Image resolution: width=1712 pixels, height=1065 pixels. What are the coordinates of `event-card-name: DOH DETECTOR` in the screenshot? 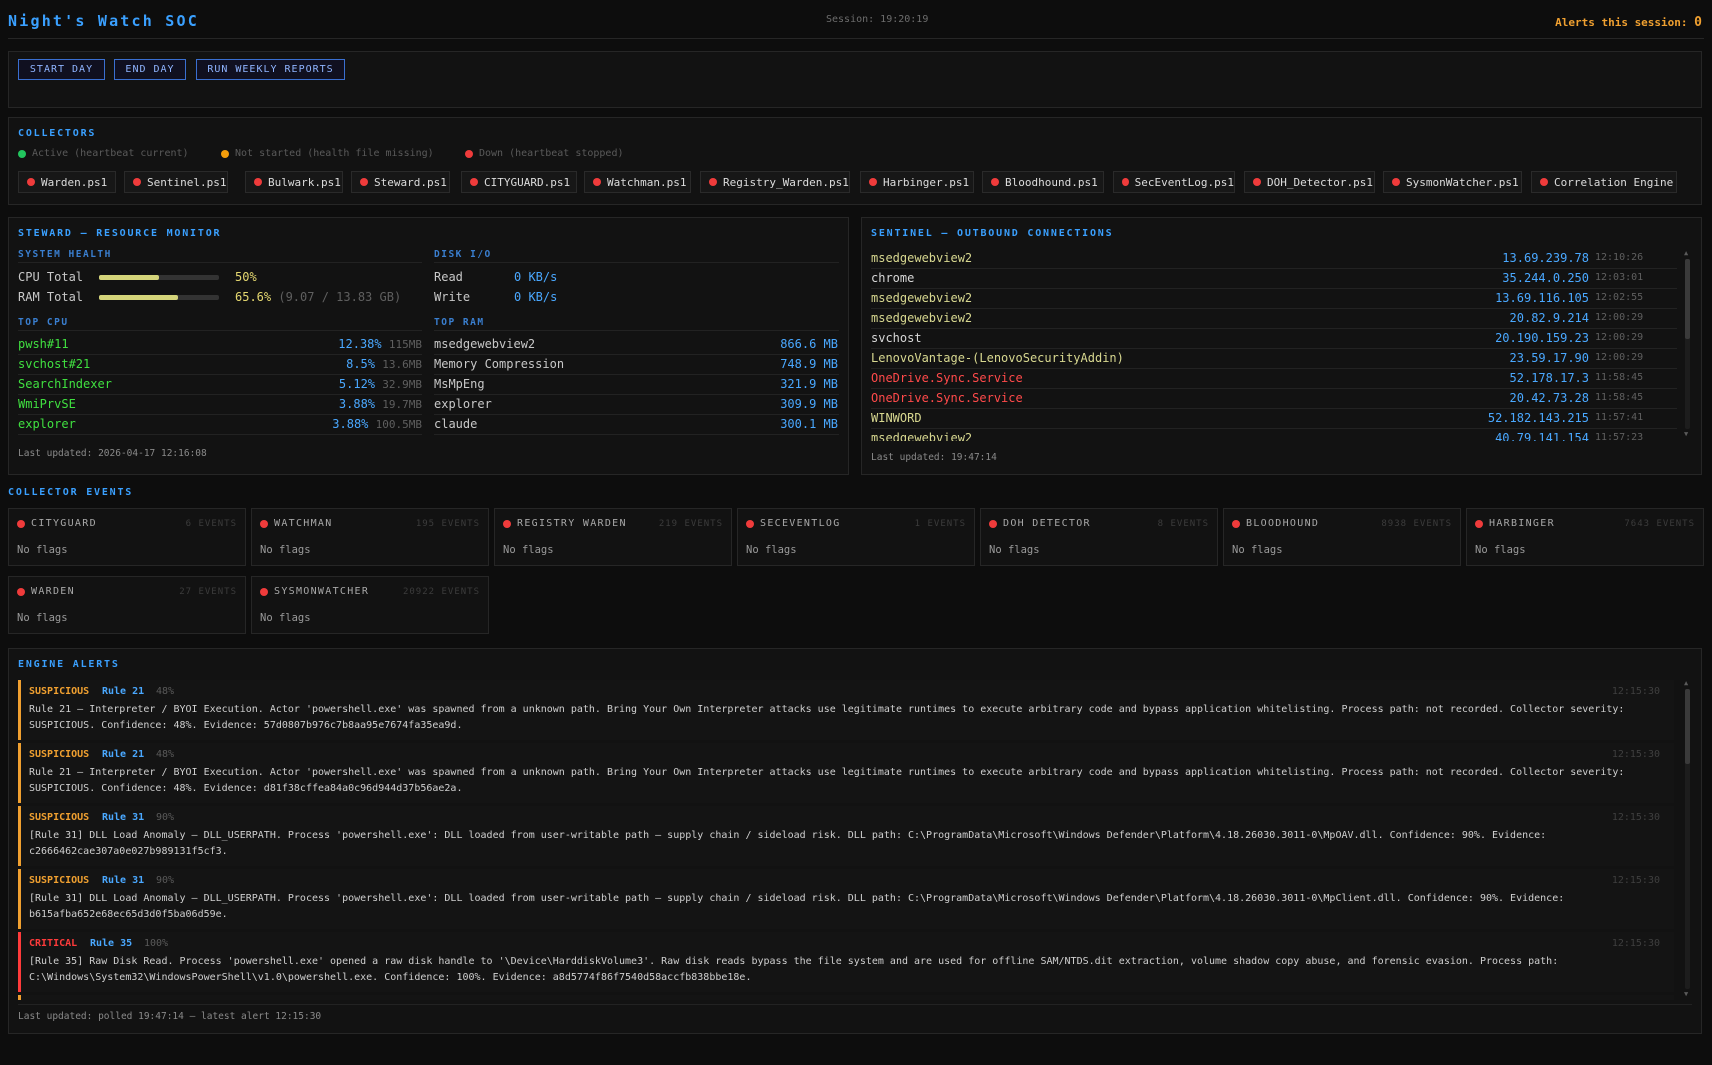 It's located at (1047, 523).